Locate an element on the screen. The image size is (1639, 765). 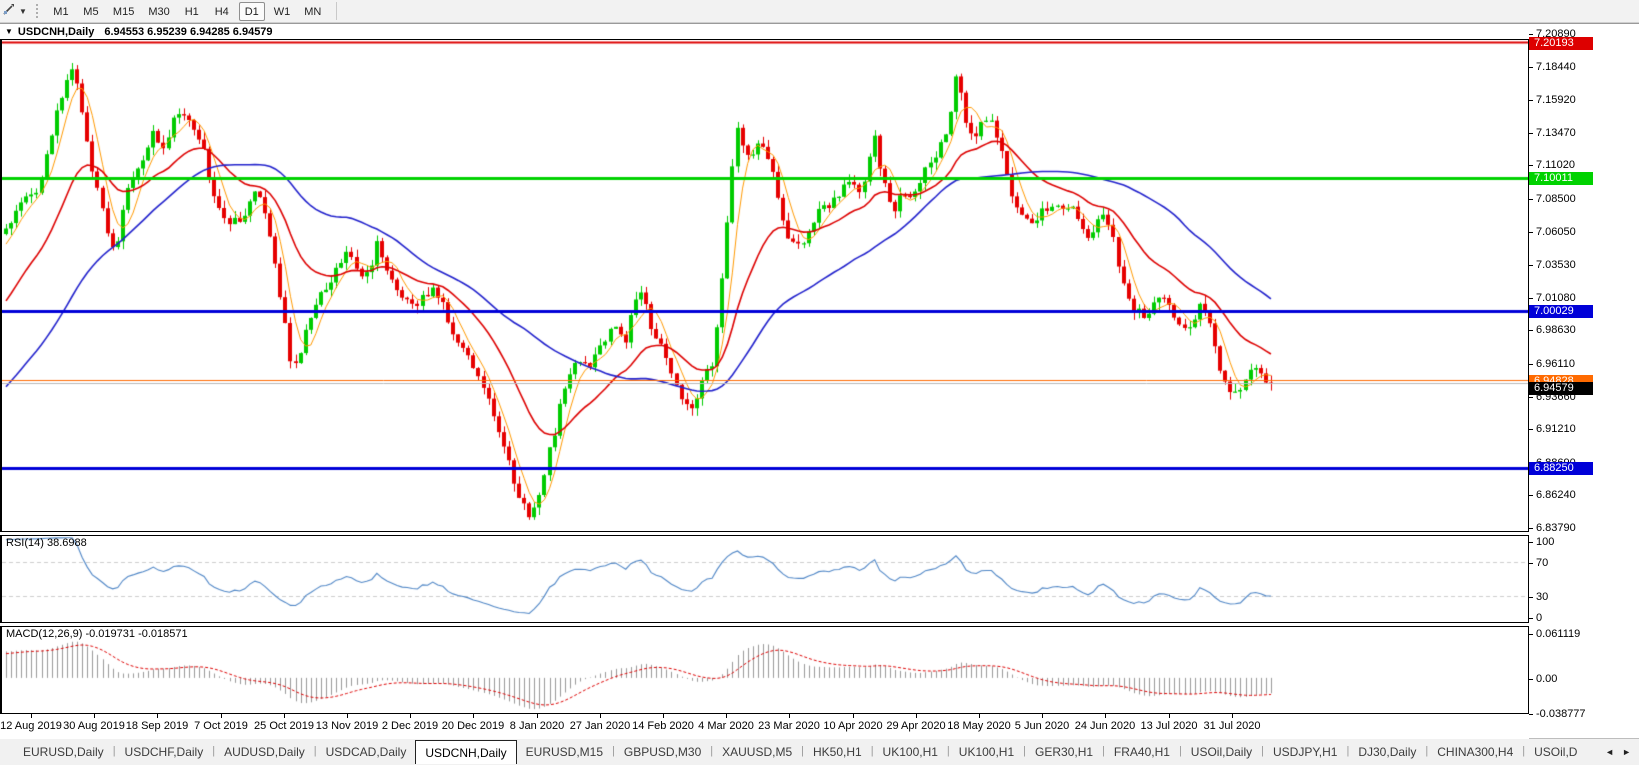
tab-xauusd-m5: XAUUSD,M5 is located at coordinates (757, 751).